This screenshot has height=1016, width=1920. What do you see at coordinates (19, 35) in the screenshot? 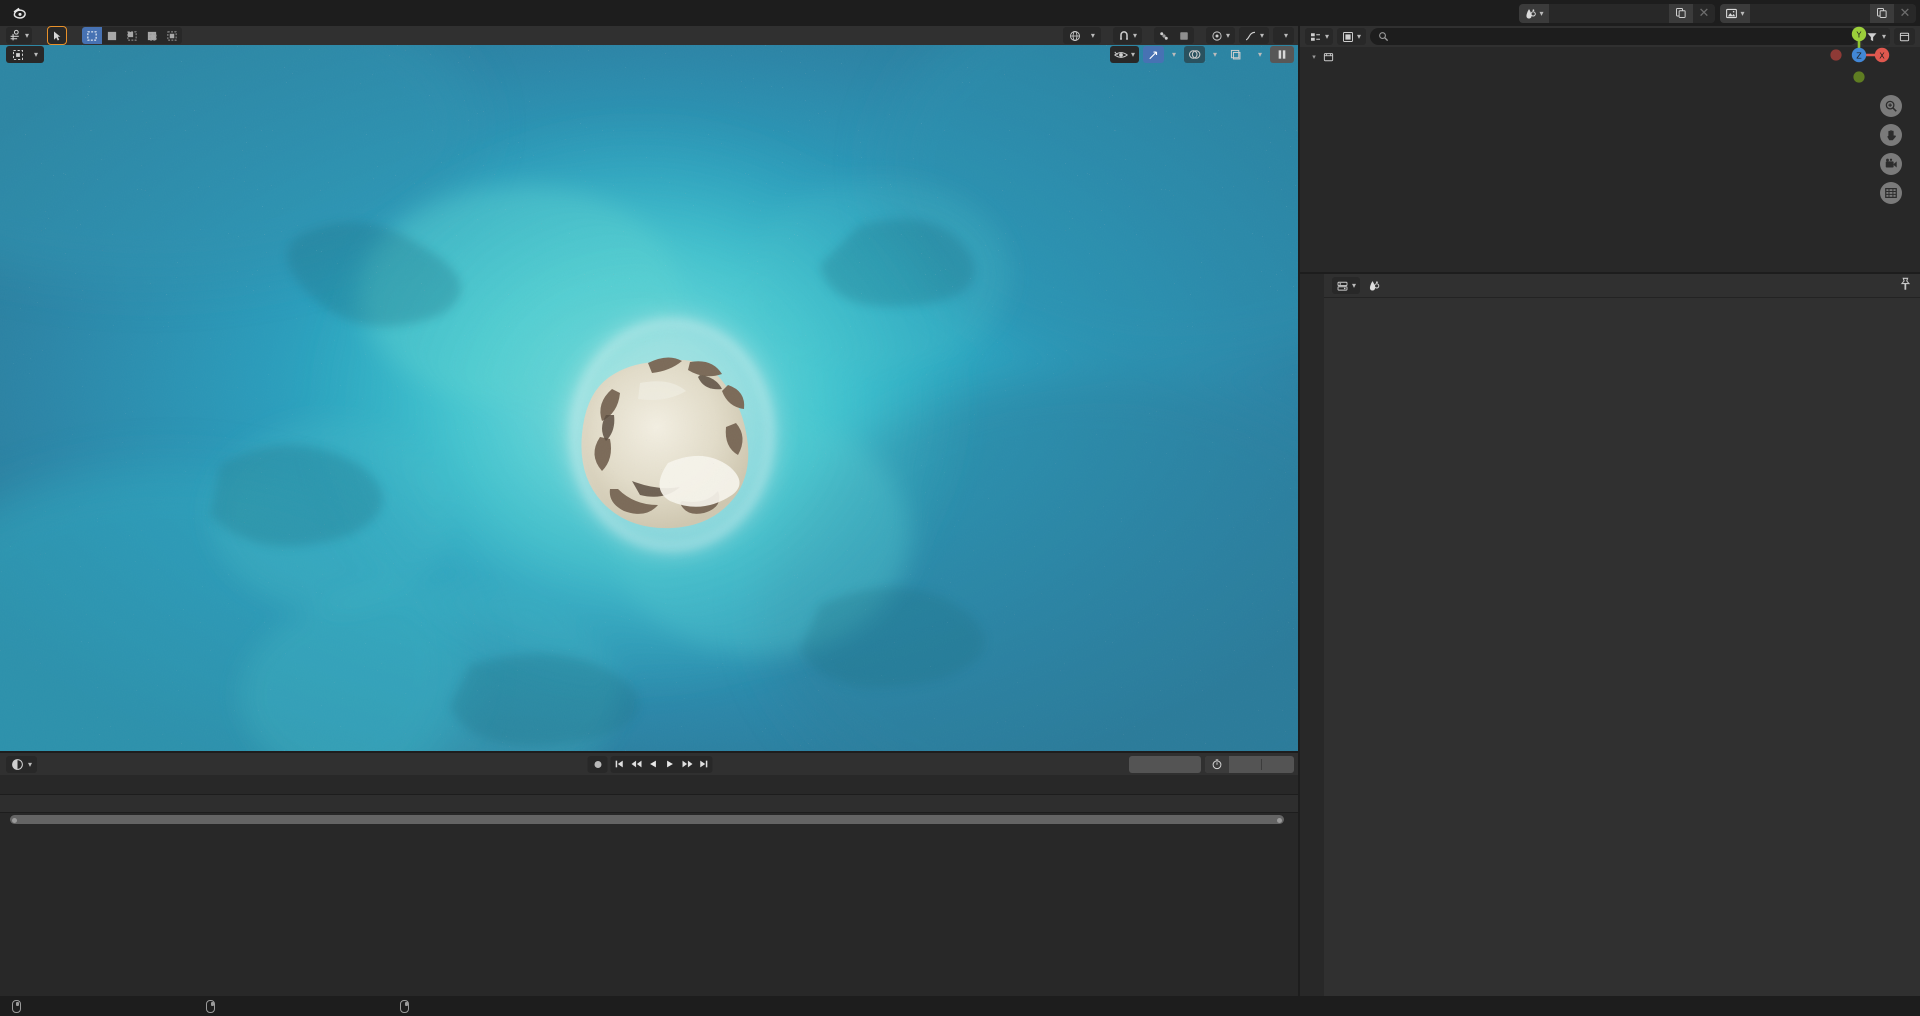
I see `editor-type-icon: ▾` at bounding box center [19, 35].